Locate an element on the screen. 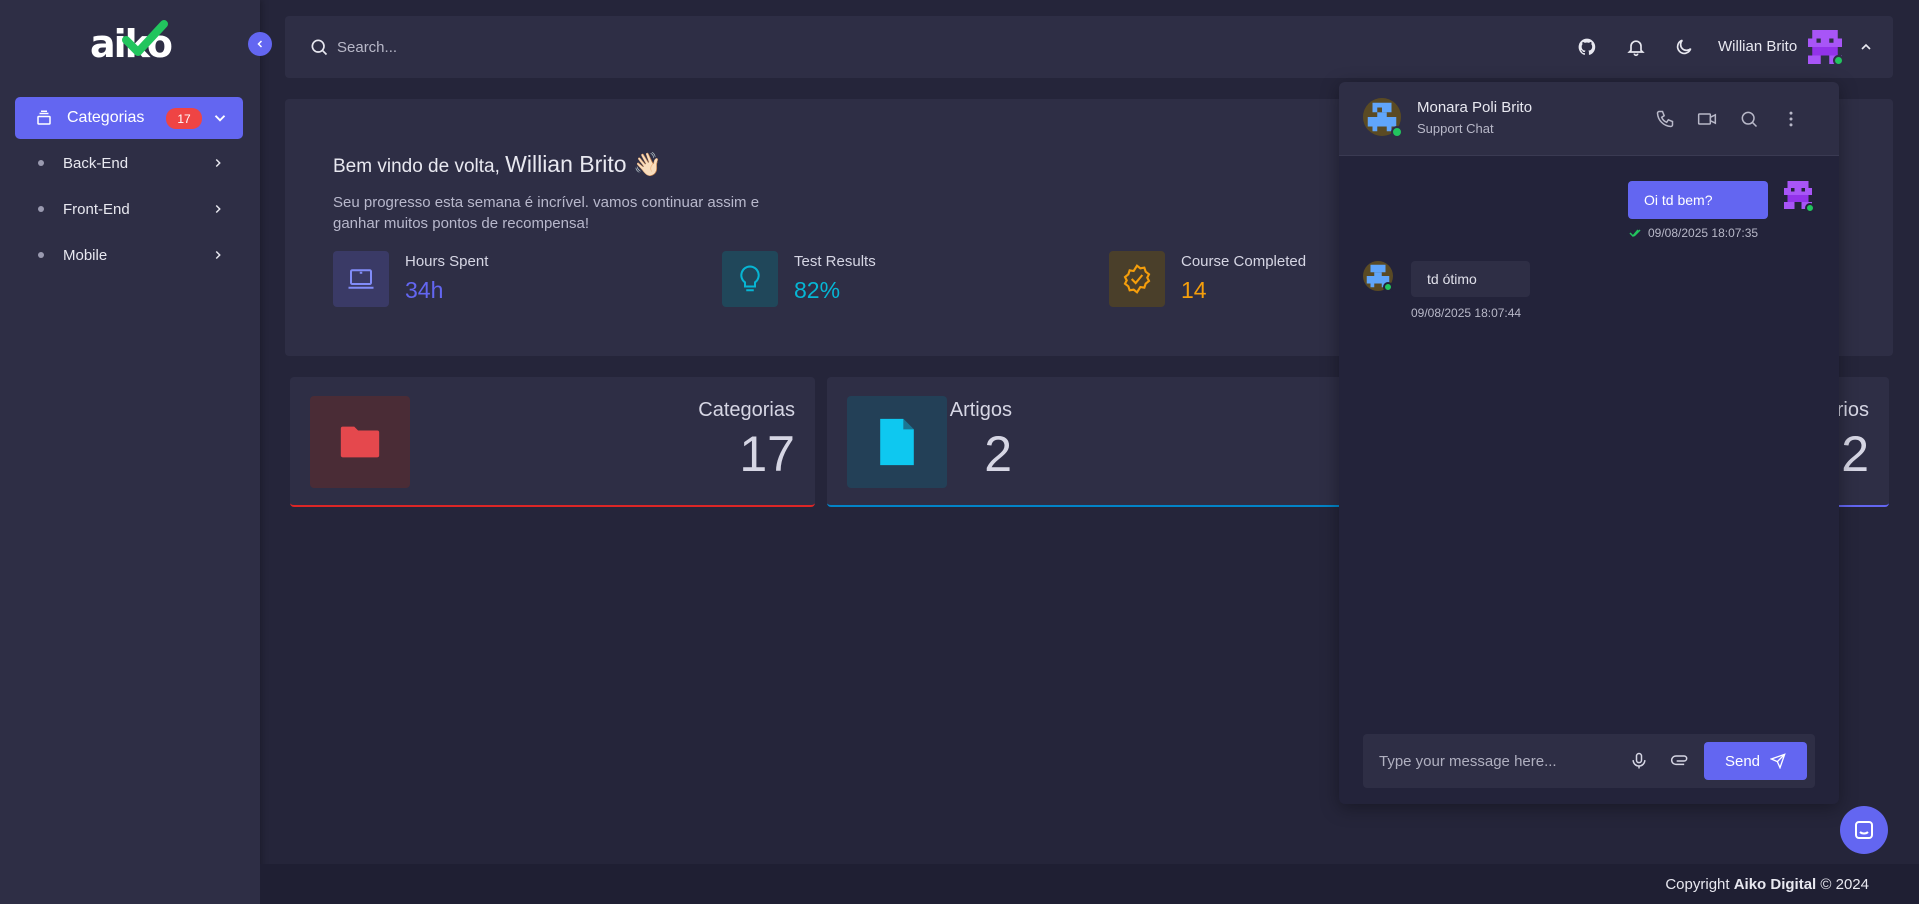  send-icon is located at coordinates (1778, 761).